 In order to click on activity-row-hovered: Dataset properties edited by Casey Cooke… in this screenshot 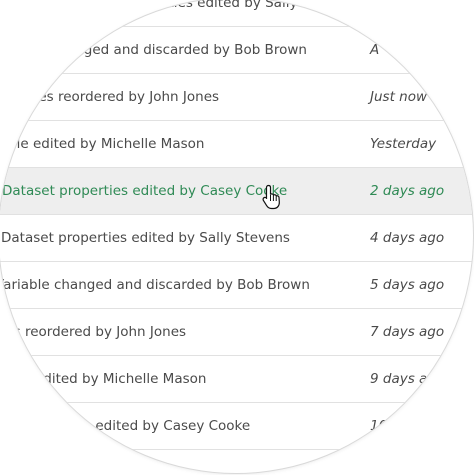, I will do `click(236, 191)`.